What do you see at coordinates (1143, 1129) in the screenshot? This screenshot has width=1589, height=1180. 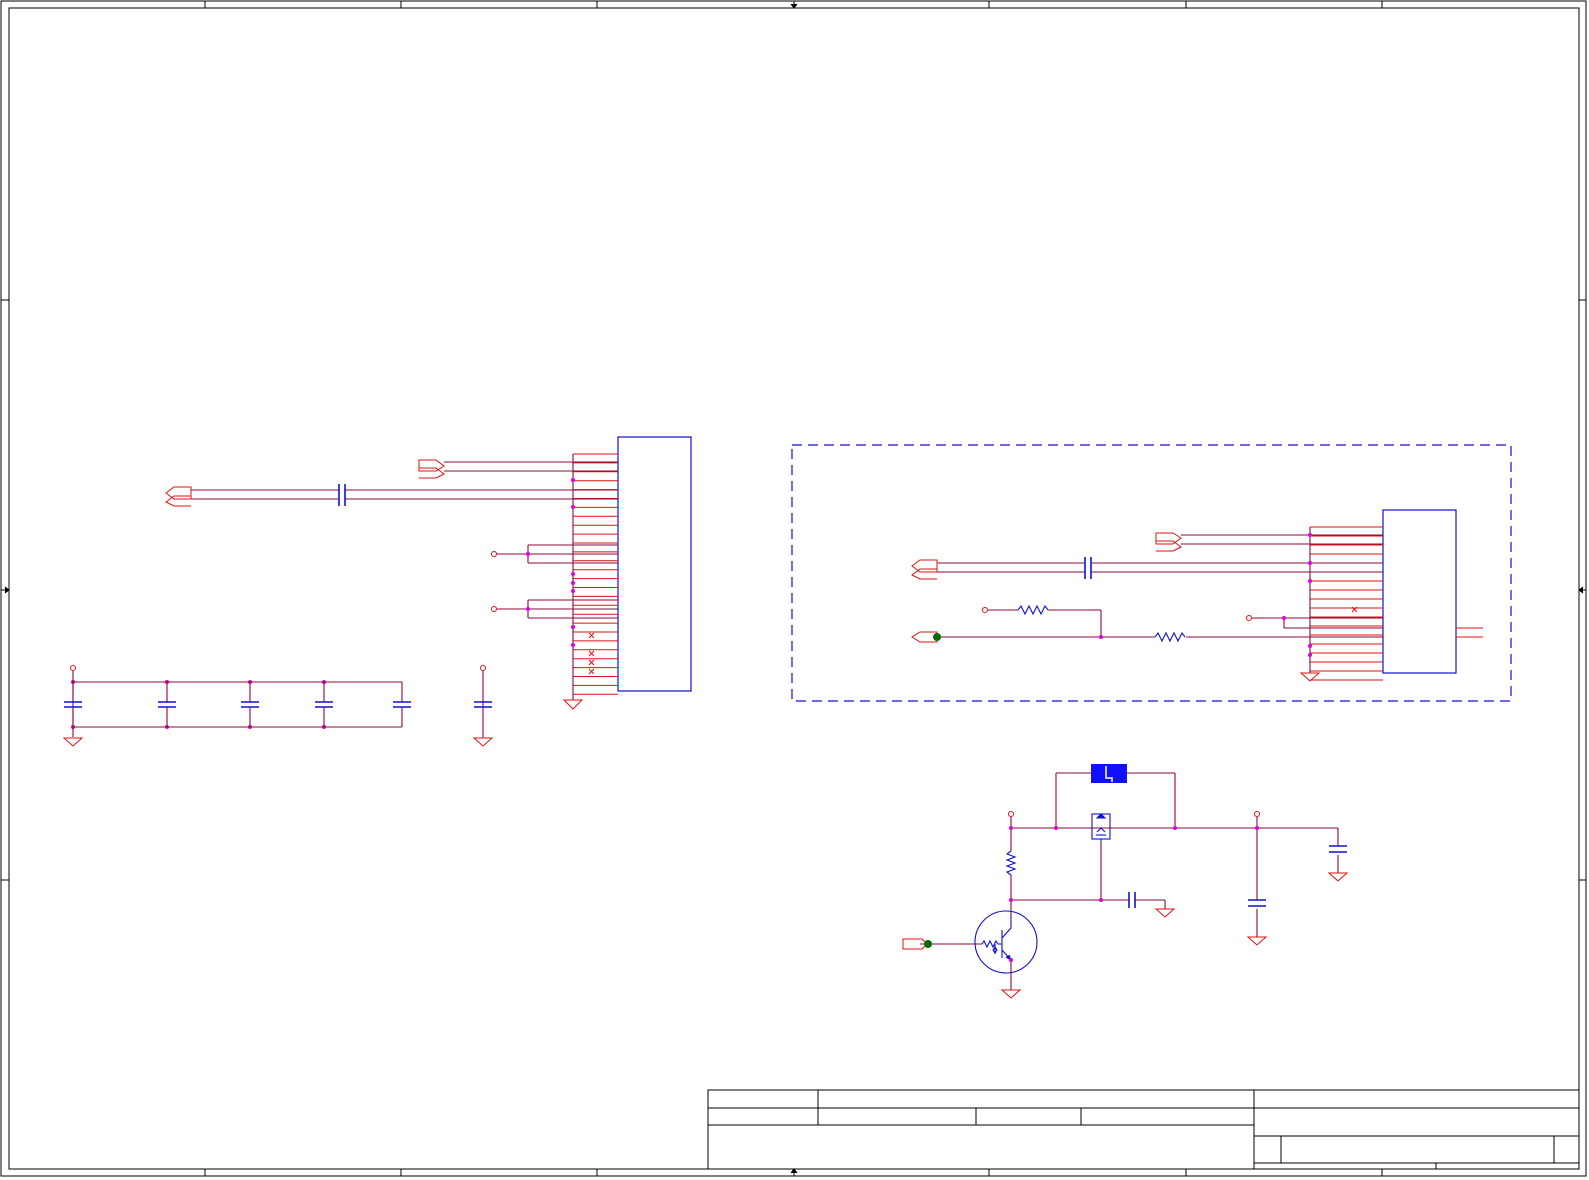 I see `title-block` at bounding box center [1143, 1129].